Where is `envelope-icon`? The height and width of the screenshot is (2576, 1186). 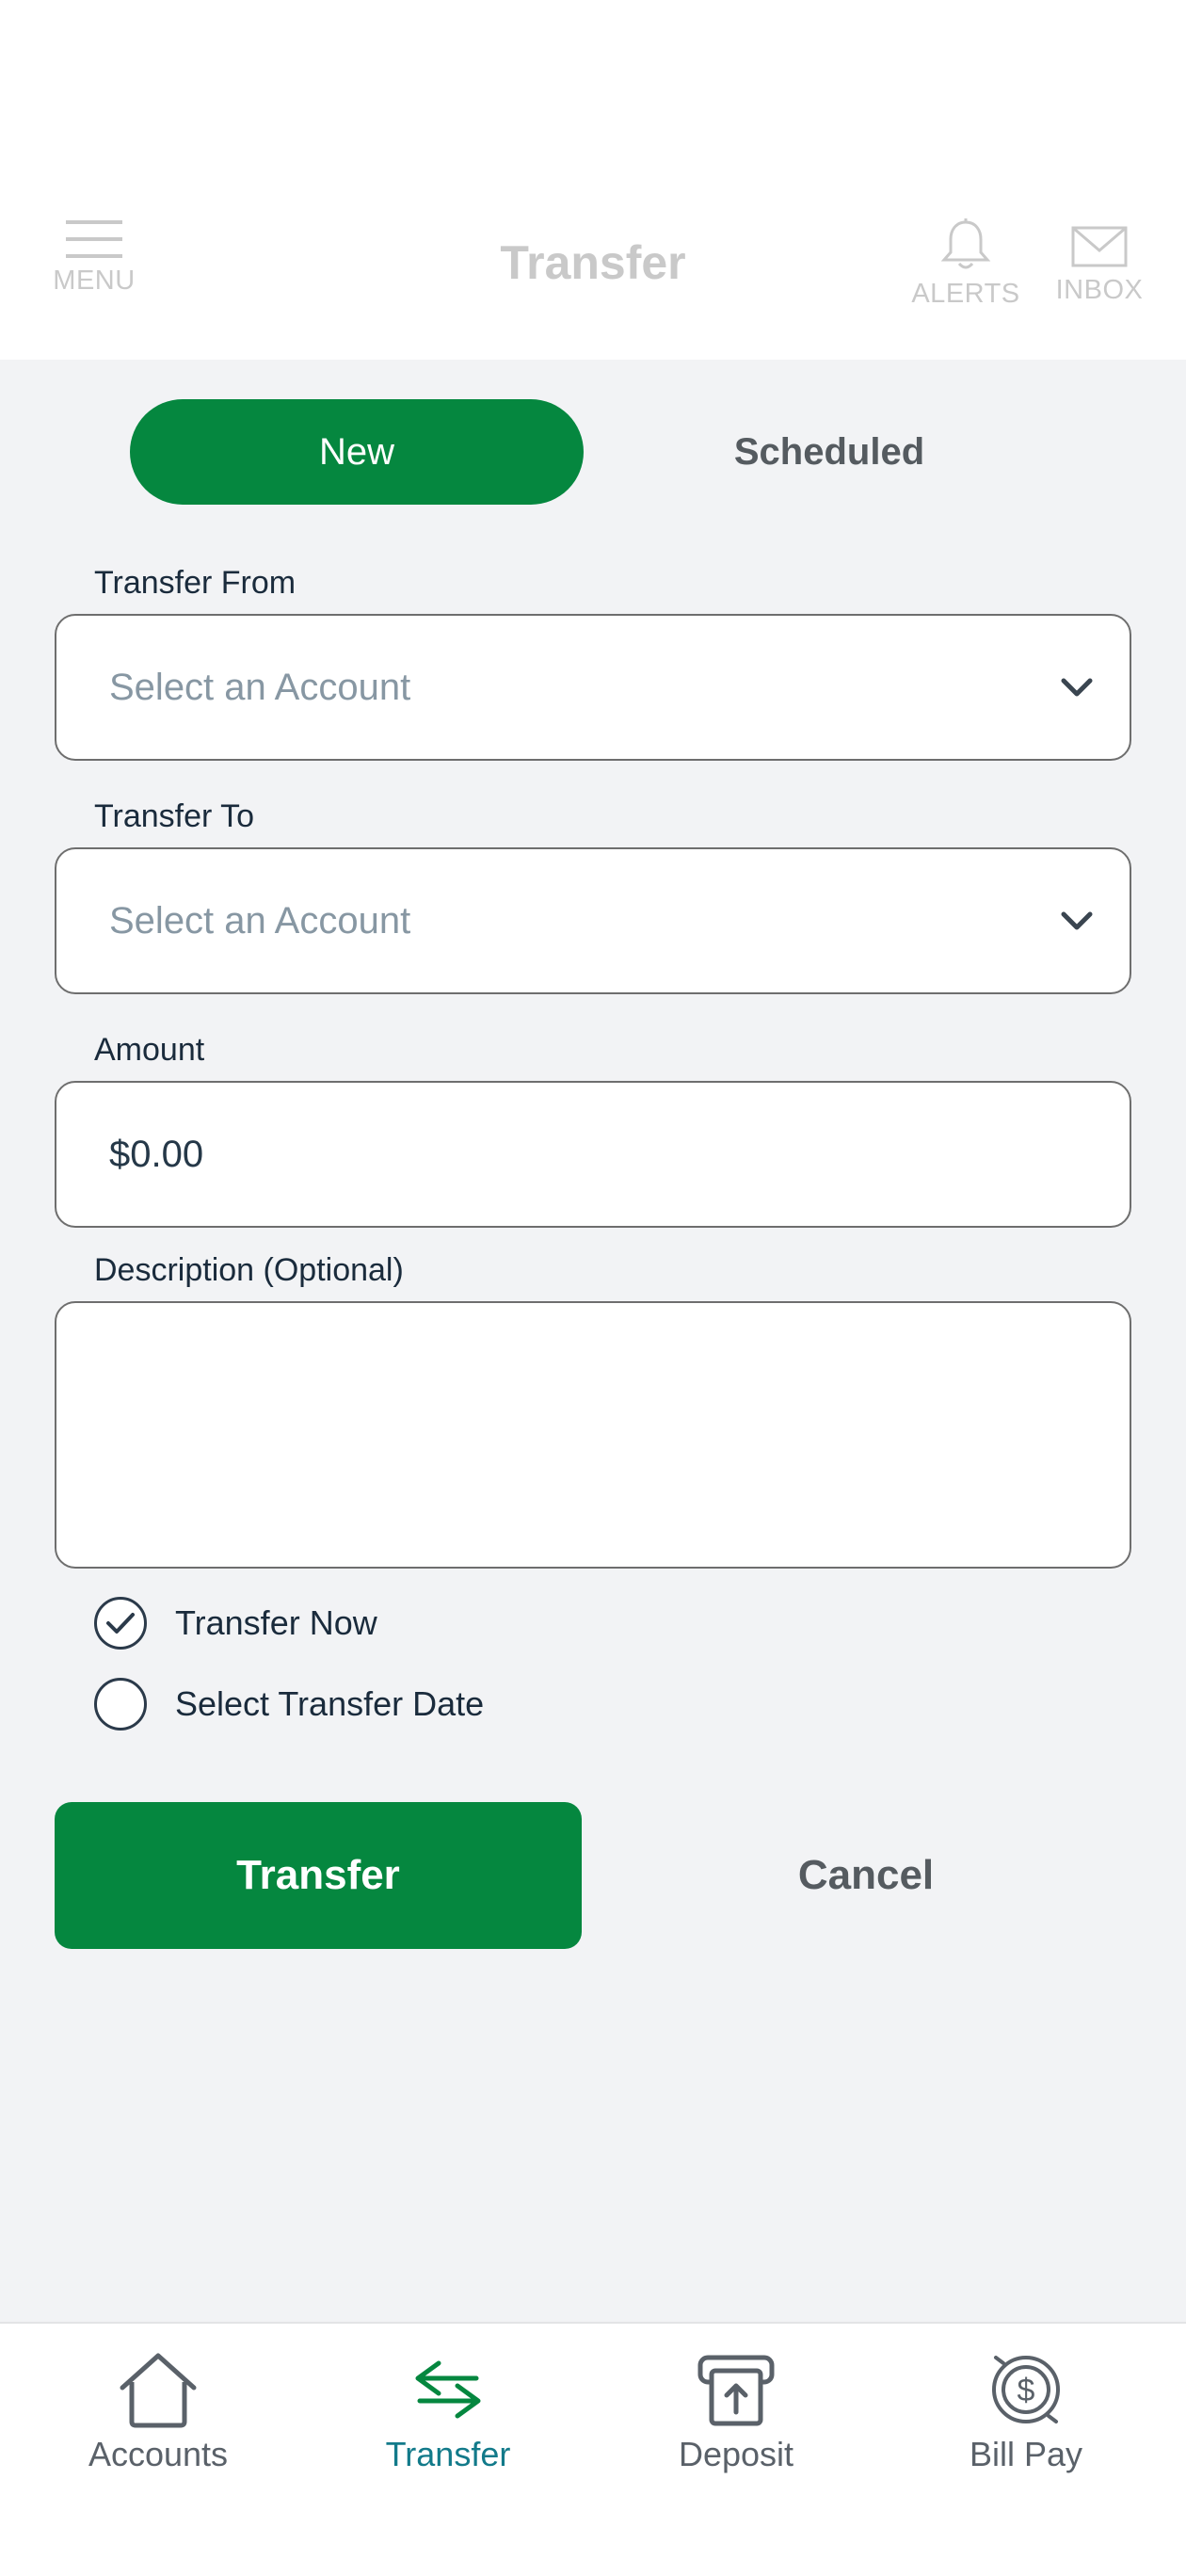 envelope-icon is located at coordinates (1099, 246).